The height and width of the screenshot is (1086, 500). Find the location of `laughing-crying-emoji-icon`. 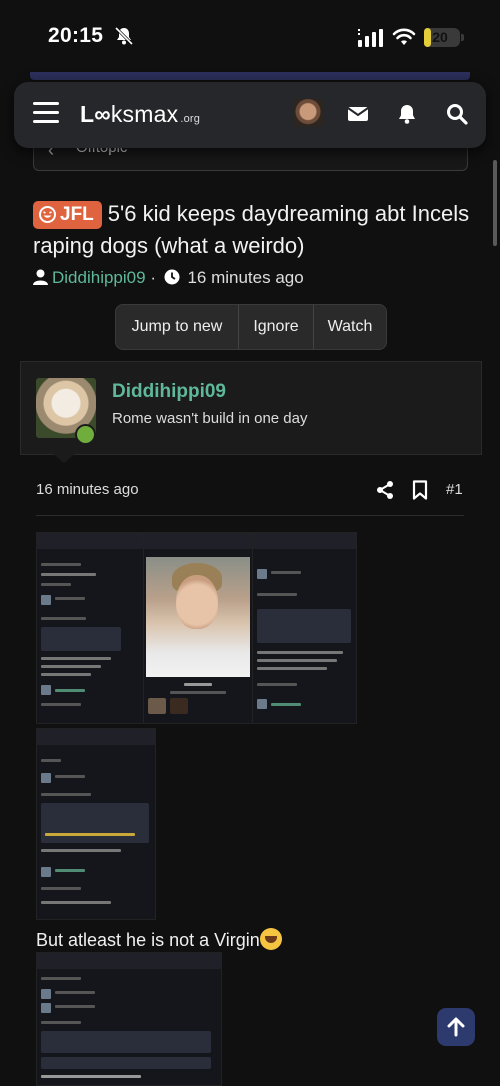

laughing-crying-emoji-icon is located at coordinates (270, 939).